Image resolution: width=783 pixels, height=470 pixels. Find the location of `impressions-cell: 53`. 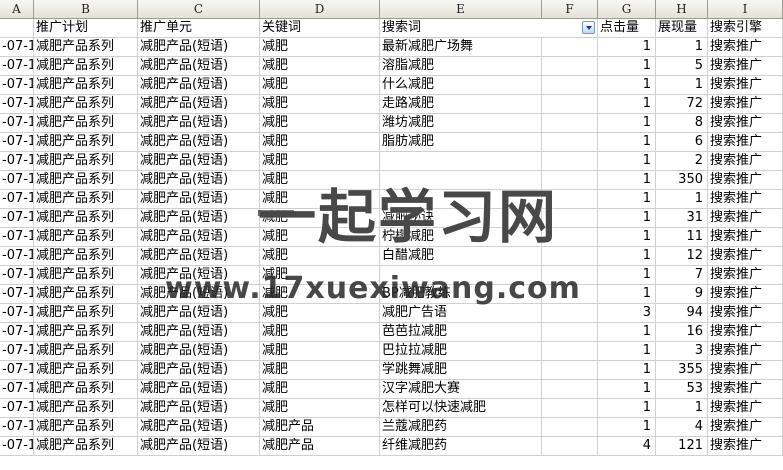

impressions-cell: 53 is located at coordinates (682, 389).